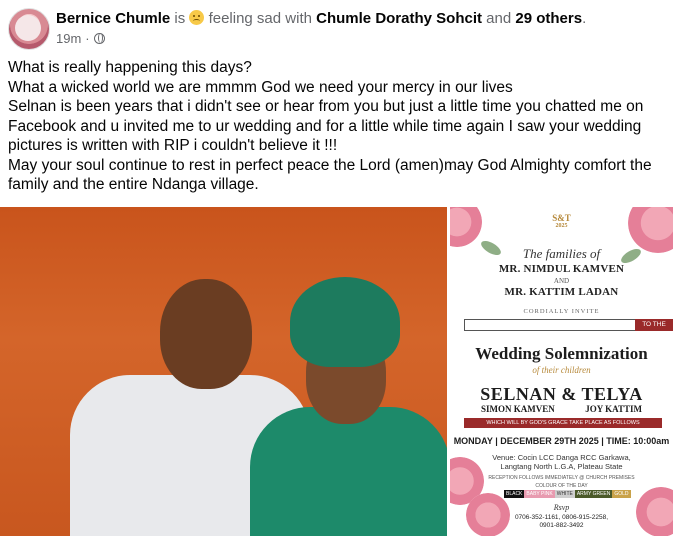 This screenshot has height=536, width=673. I want to click on post-meta: 19m ·, so click(80, 38).